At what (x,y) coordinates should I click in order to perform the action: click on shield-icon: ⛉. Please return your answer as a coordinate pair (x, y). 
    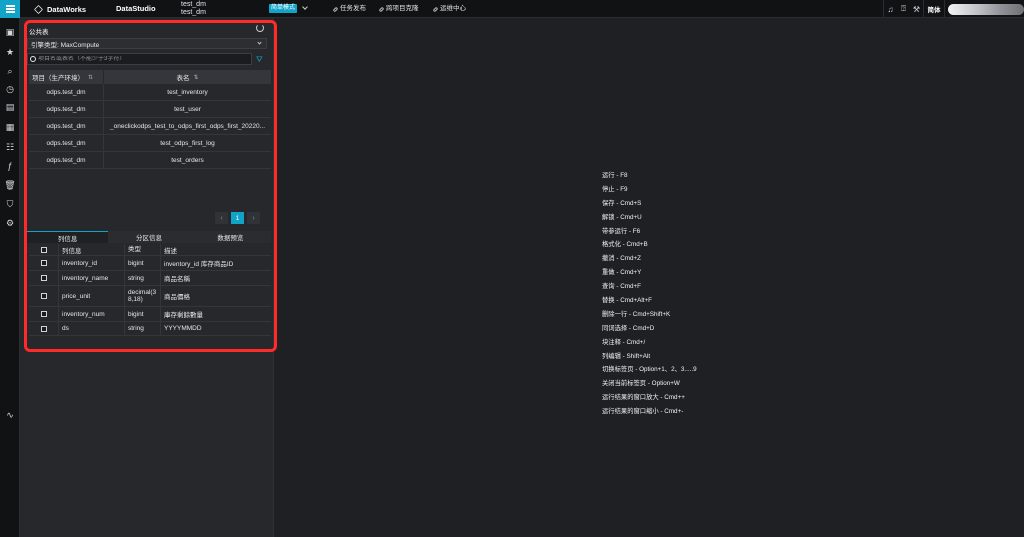
    Looking at the image, I should click on (10, 204).